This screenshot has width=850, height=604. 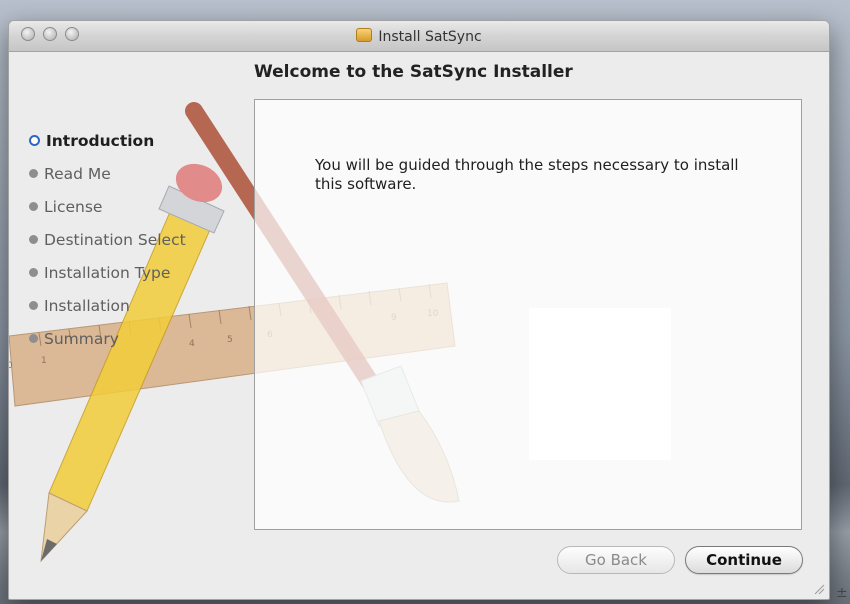 What do you see at coordinates (87, 305) in the screenshot?
I see `step-label: Installation` at bounding box center [87, 305].